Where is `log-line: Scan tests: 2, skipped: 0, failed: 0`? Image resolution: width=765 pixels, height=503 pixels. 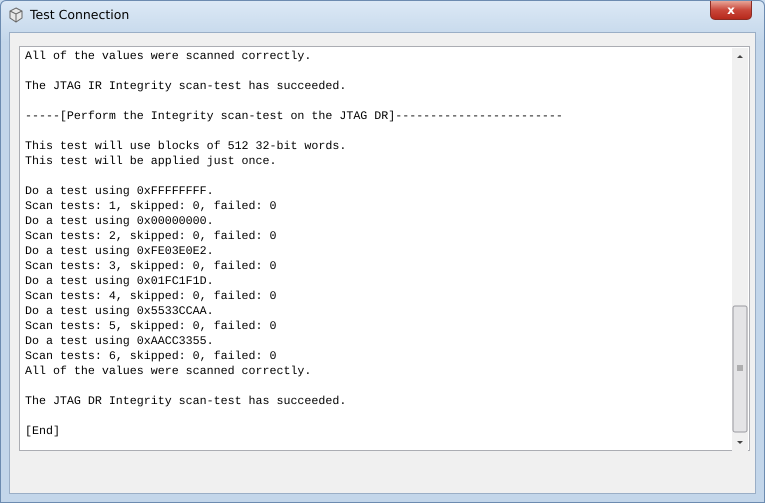
log-line: Scan tests: 2, skipped: 0, failed: 0 is located at coordinates (150, 236).